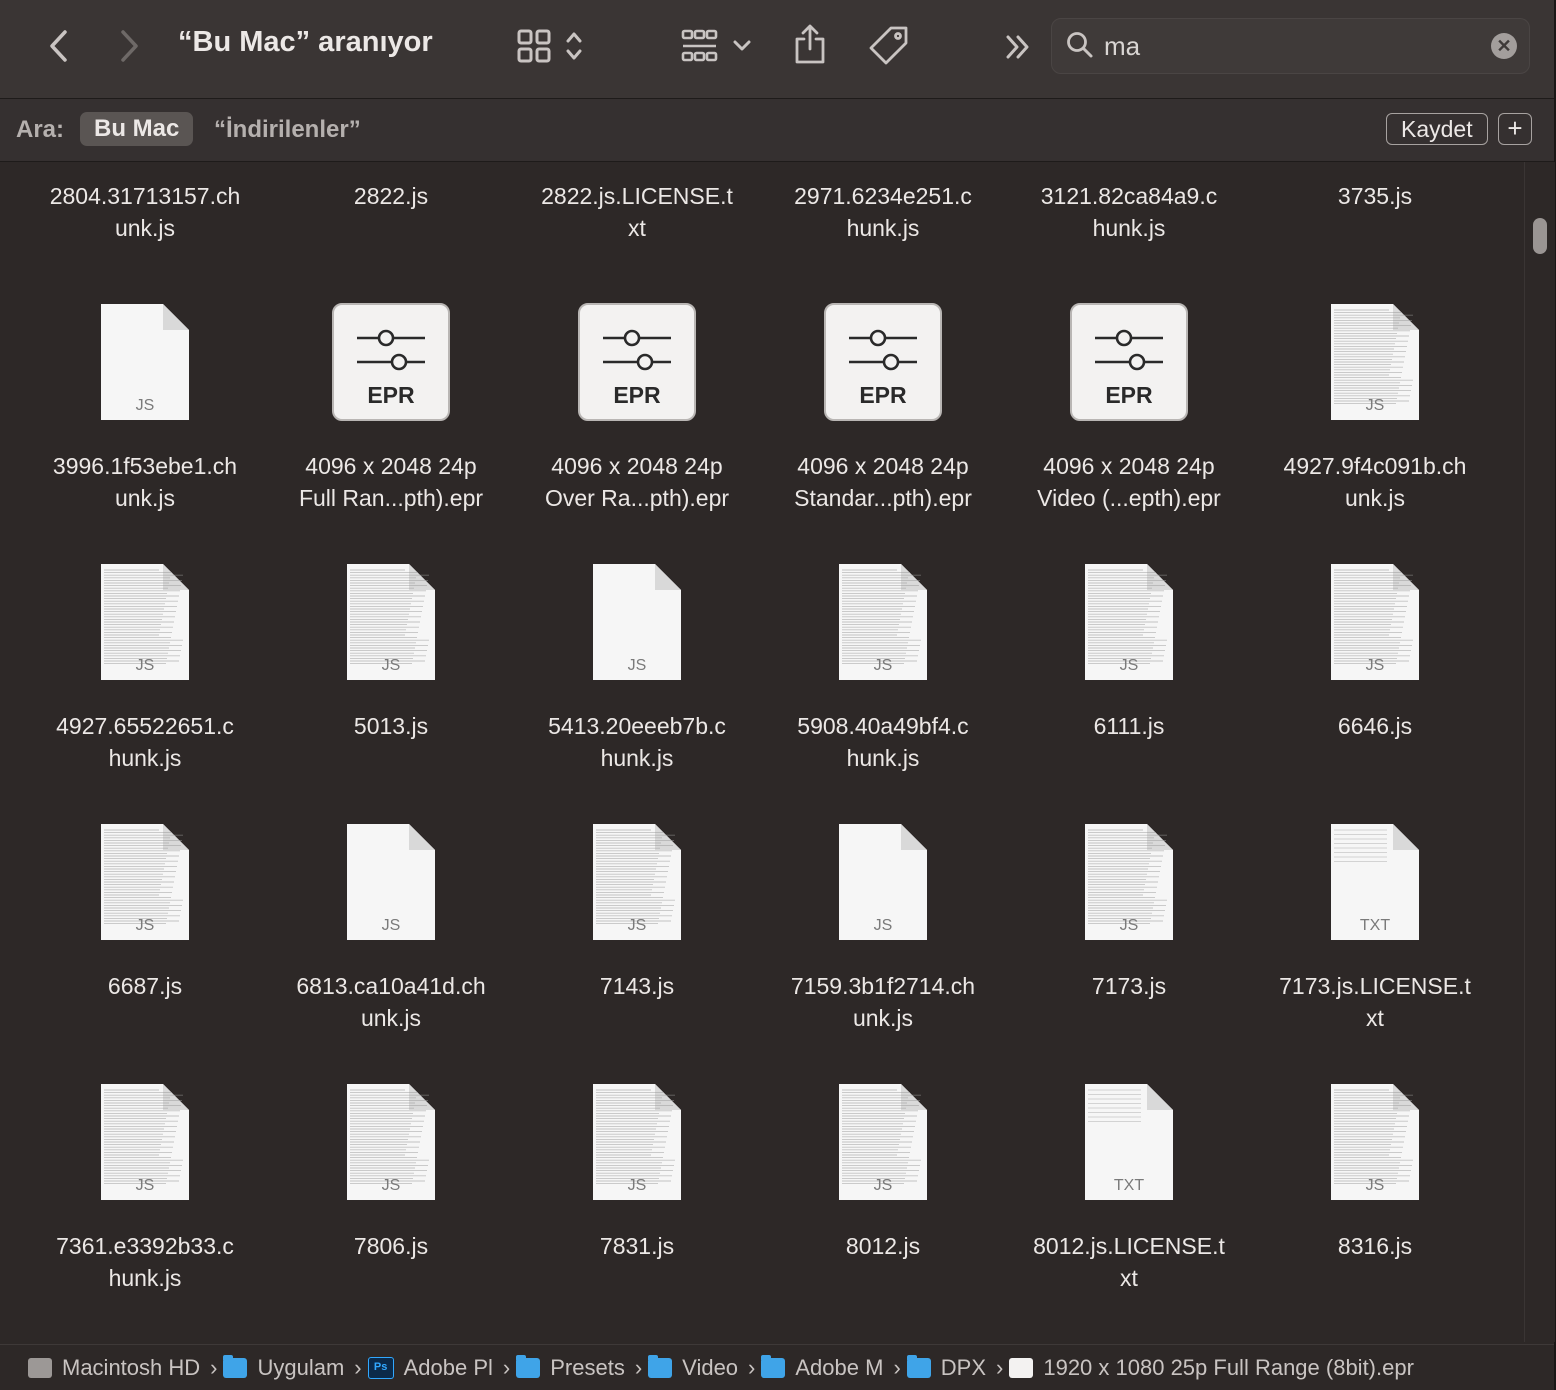 This screenshot has width=1556, height=1390. I want to click on file-name: 7806.js, so click(391, 1246).